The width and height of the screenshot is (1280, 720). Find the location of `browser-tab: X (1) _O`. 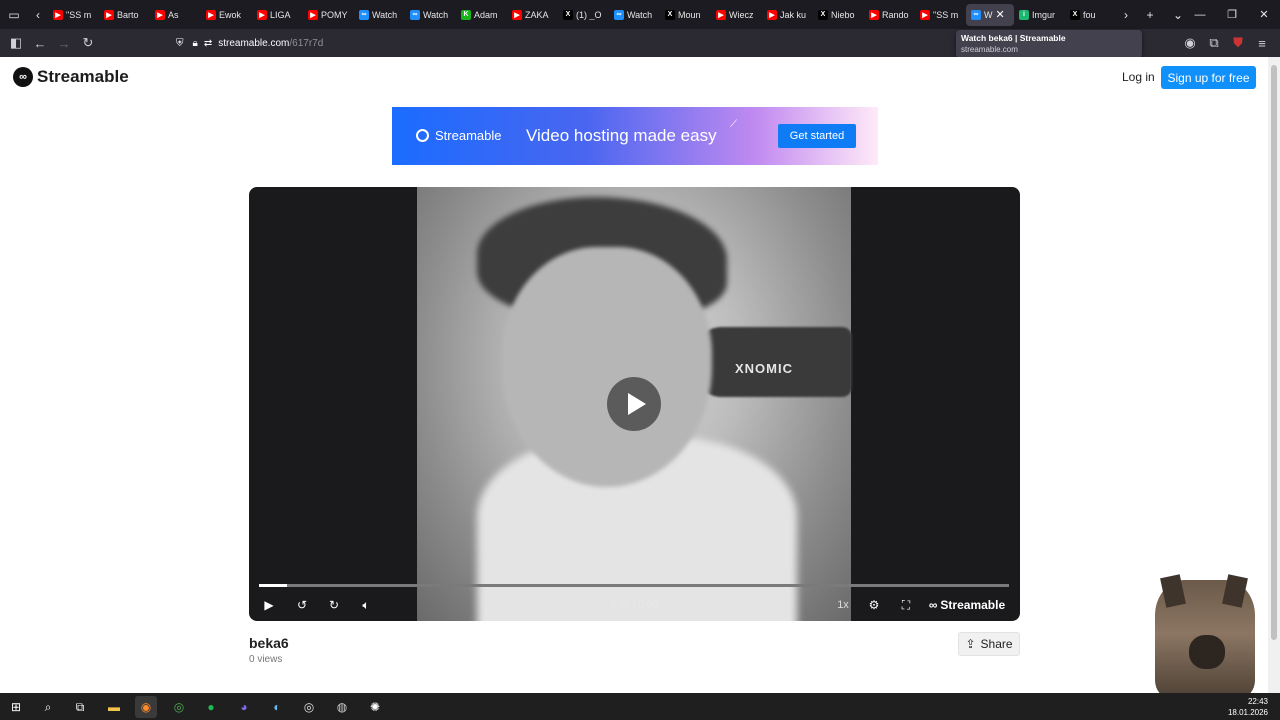

browser-tab: X (1) _O is located at coordinates (583, 14).